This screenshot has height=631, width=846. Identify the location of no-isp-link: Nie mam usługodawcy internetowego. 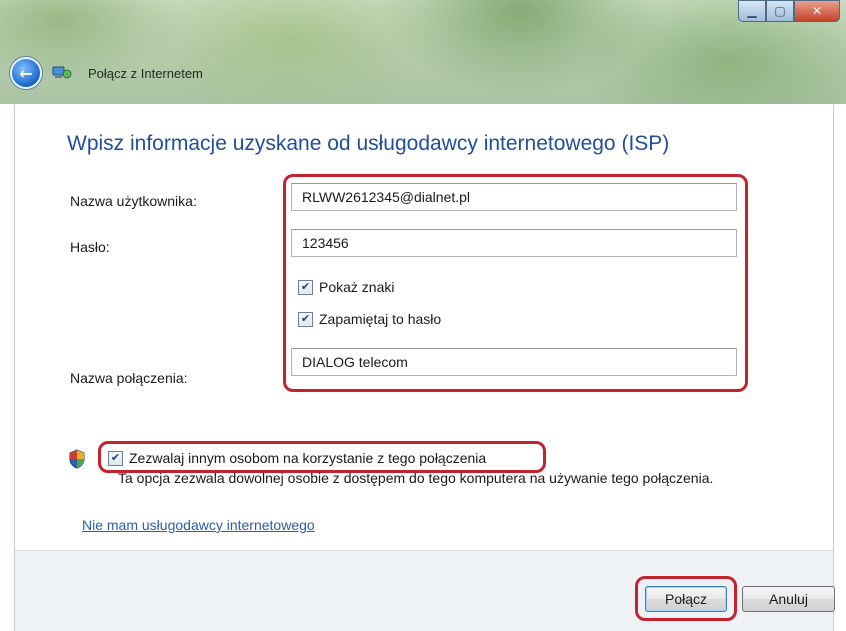
(198, 525).